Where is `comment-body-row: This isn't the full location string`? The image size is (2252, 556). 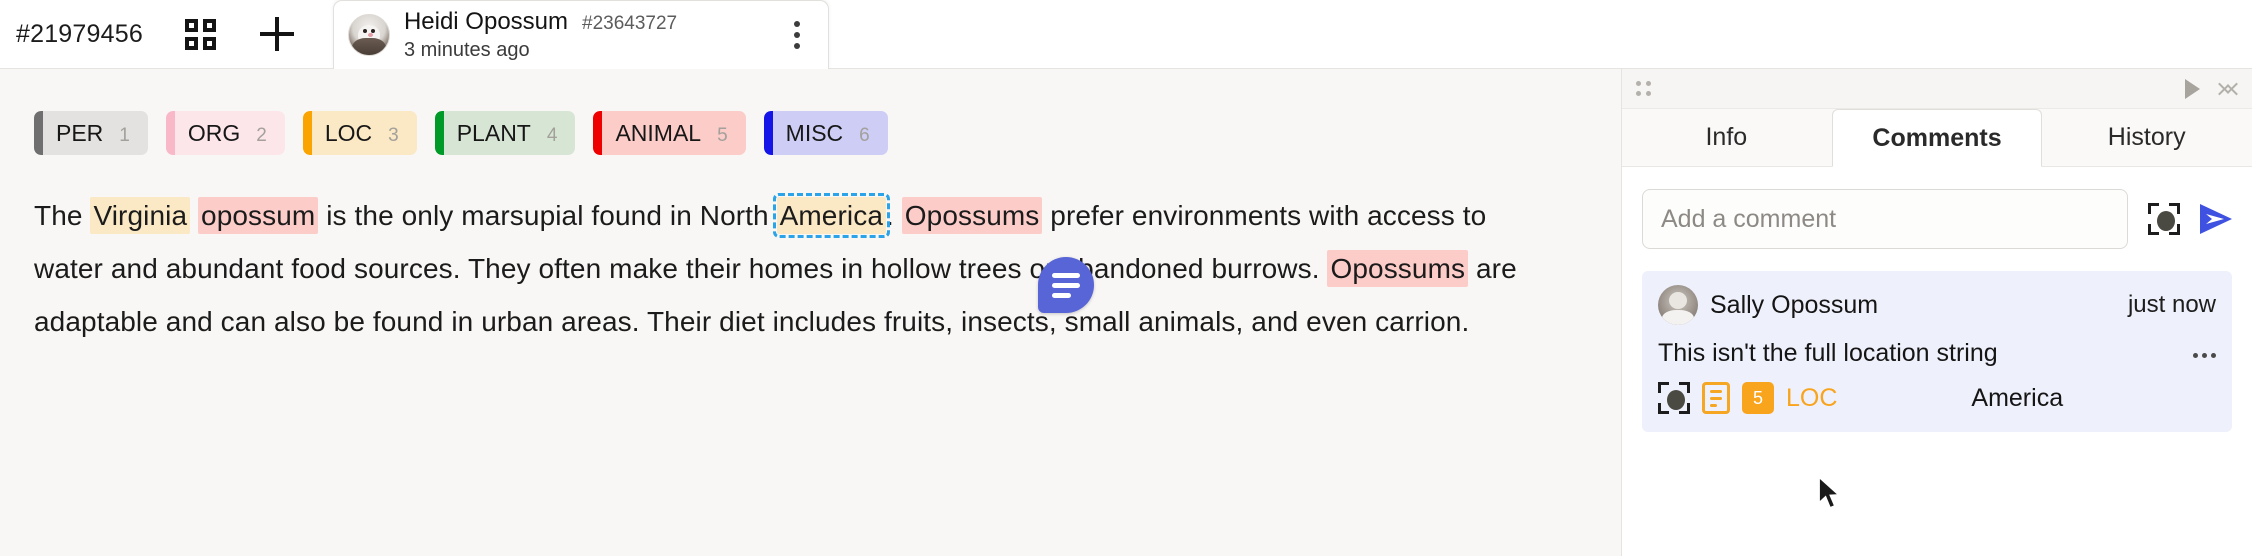
comment-body-row: This isn't the full location string is located at coordinates (1937, 353).